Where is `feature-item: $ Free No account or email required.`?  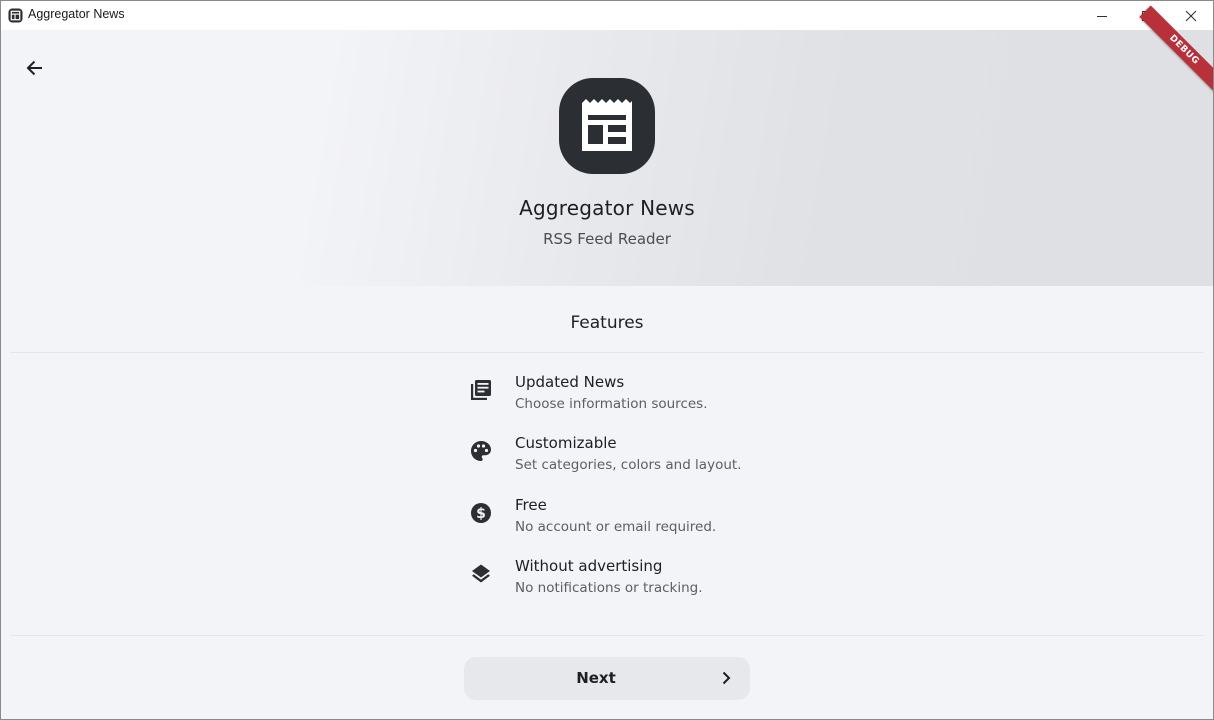 feature-item: $ Free No account or email required. is located at coordinates (647, 525).